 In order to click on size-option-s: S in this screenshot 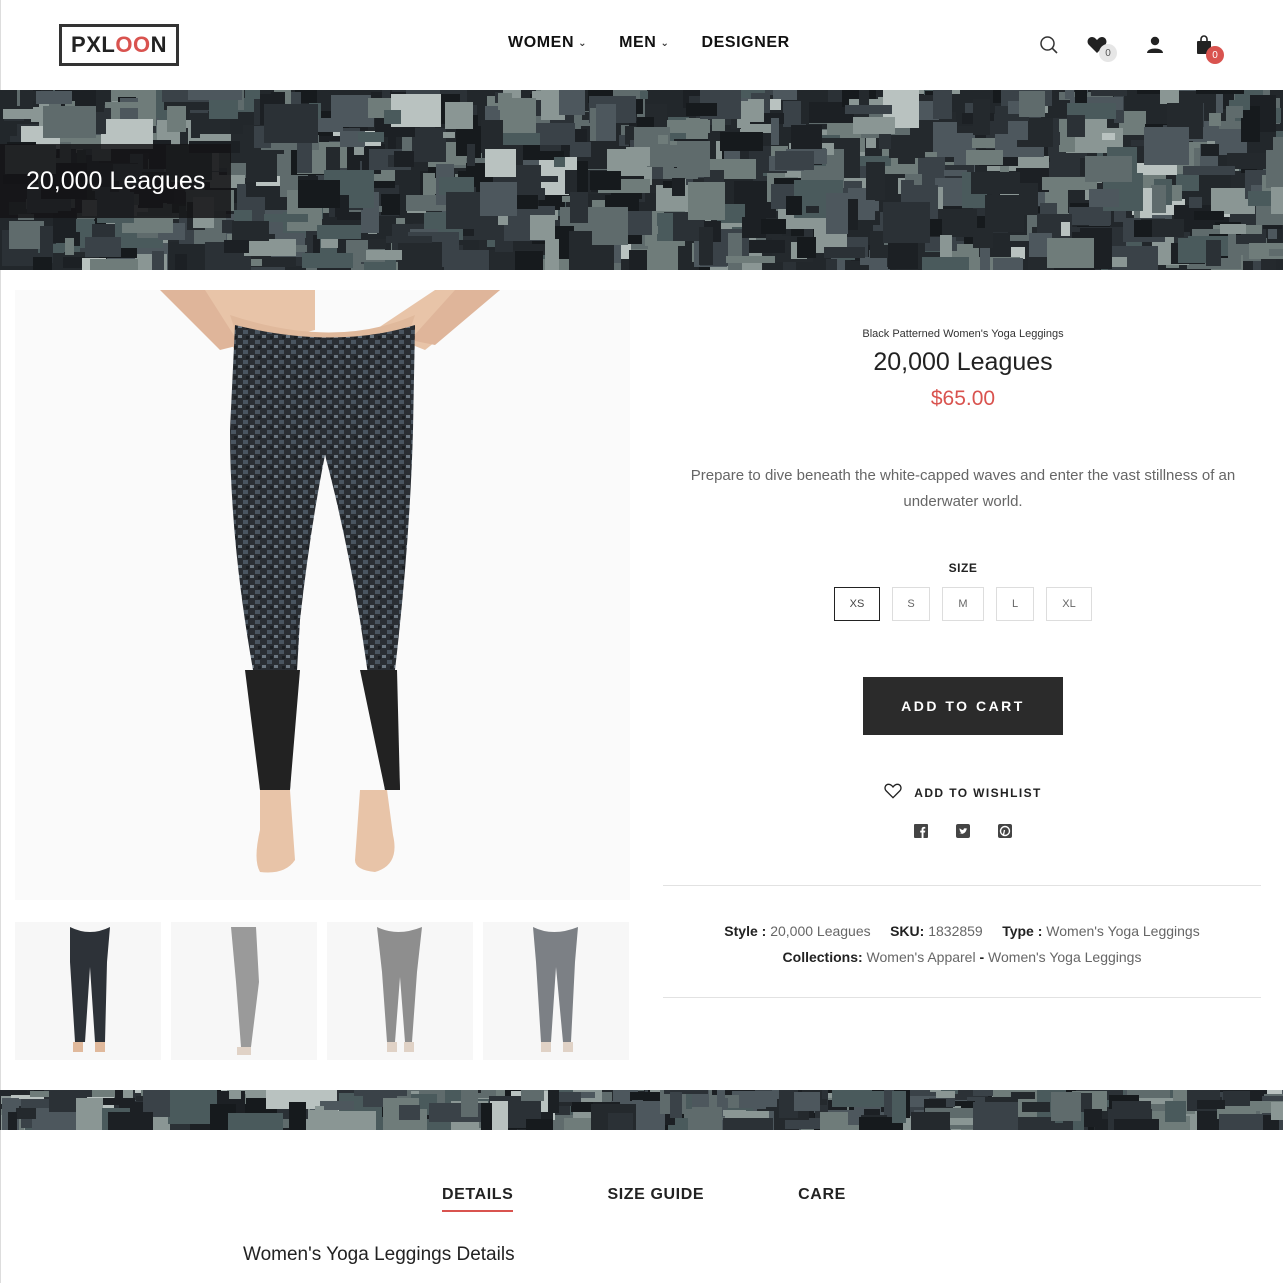, I will do `click(911, 604)`.